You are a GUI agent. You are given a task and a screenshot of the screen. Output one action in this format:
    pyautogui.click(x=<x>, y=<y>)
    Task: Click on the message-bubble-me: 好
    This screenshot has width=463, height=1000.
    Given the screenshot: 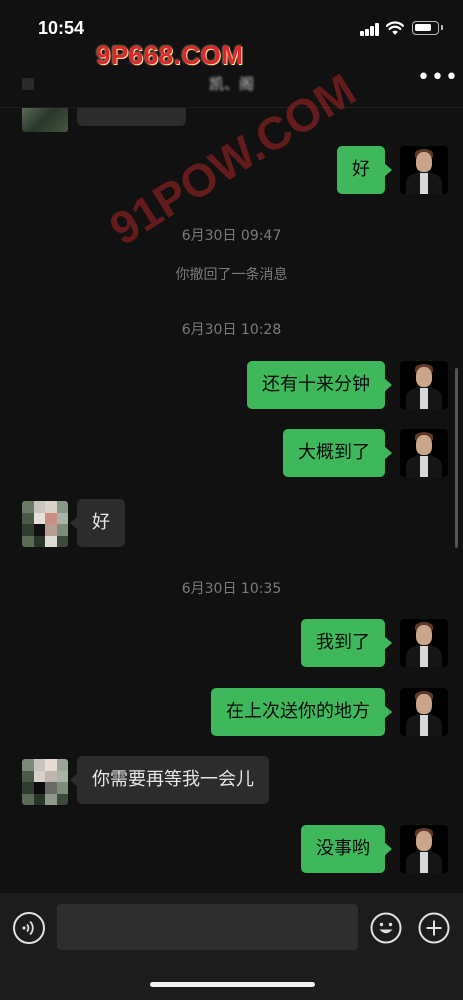 What is the action you would take?
    pyautogui.click(x=364, y=170)
    